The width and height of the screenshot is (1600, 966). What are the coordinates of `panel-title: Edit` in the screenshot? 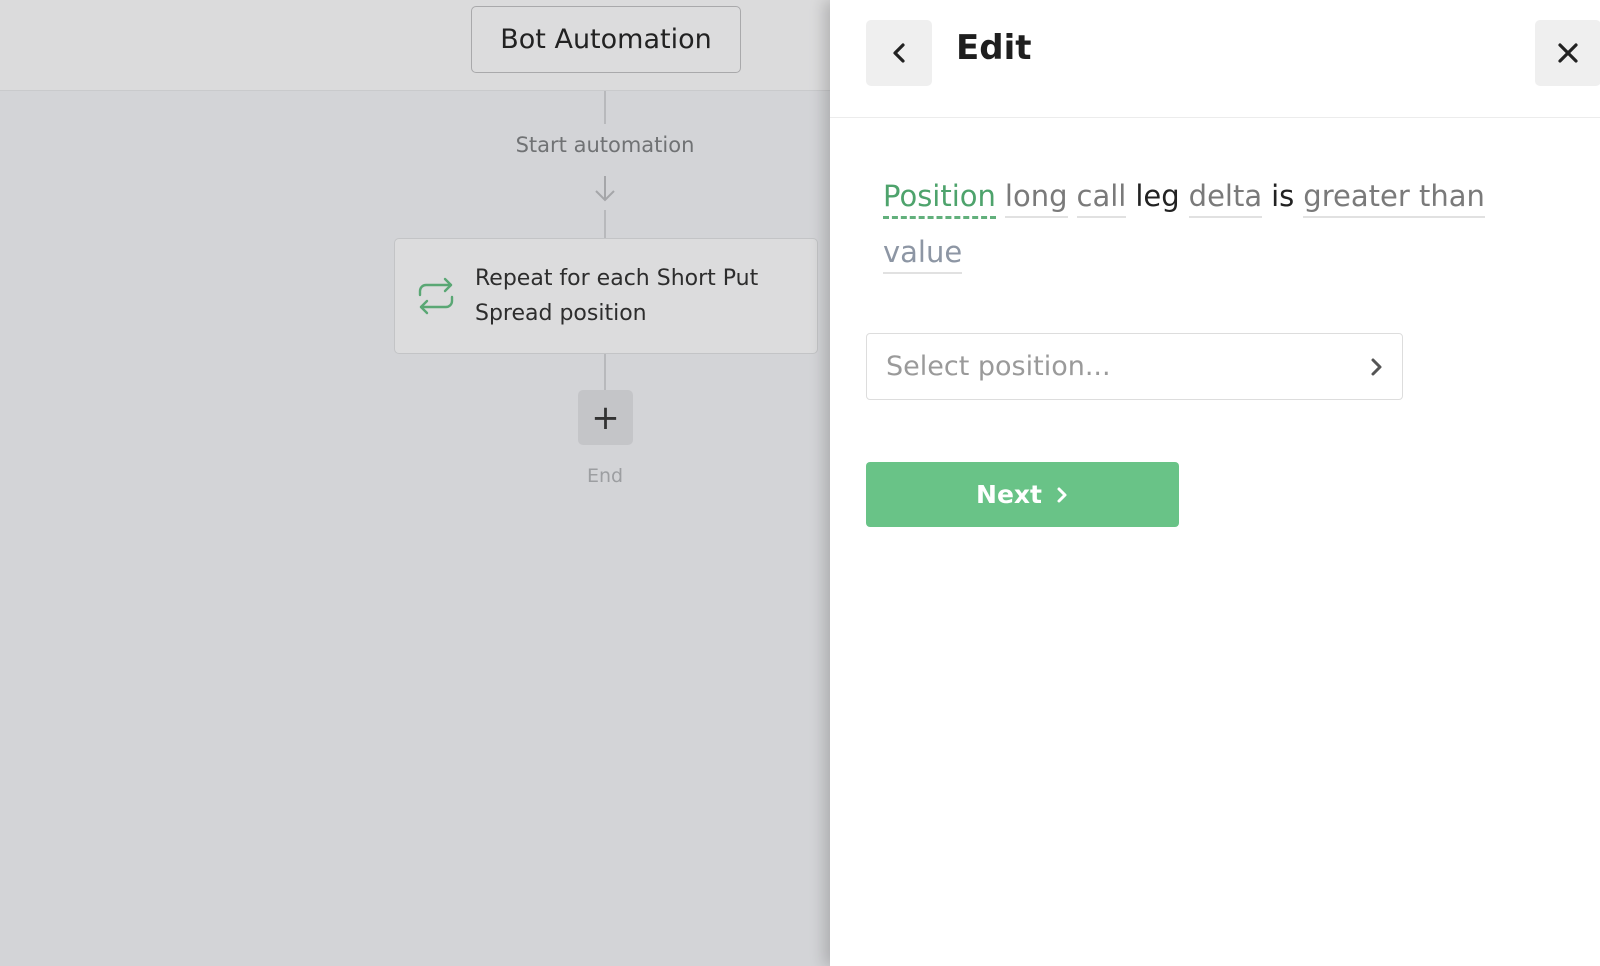 It's located at (994, 48).